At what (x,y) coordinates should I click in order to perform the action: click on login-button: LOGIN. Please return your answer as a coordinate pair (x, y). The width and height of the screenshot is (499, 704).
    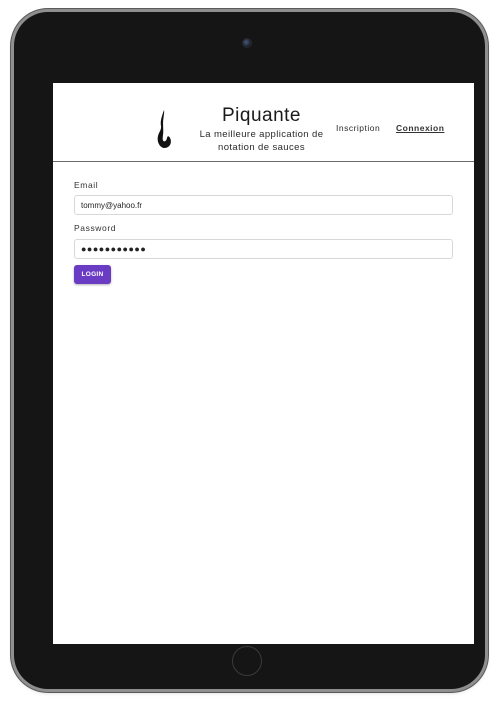
    Looking at the image, I should click on (92, 274).